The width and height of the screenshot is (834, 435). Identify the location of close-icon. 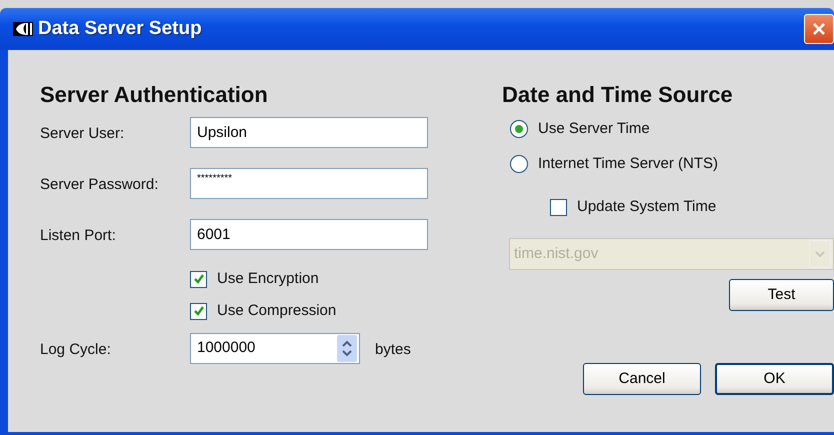
(819, 29).